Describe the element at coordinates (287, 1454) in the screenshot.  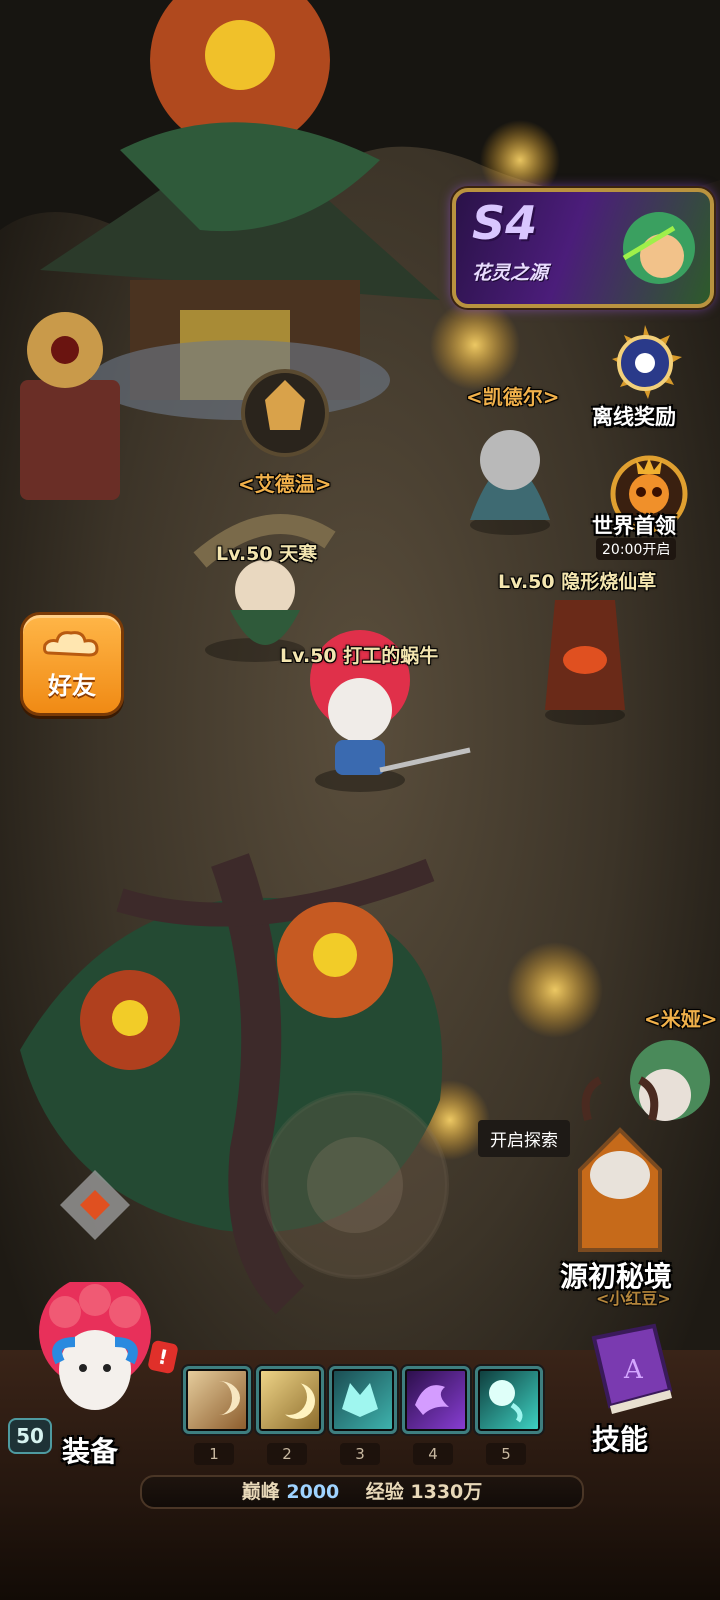
I see `skill-slot-number: 2` at that location.